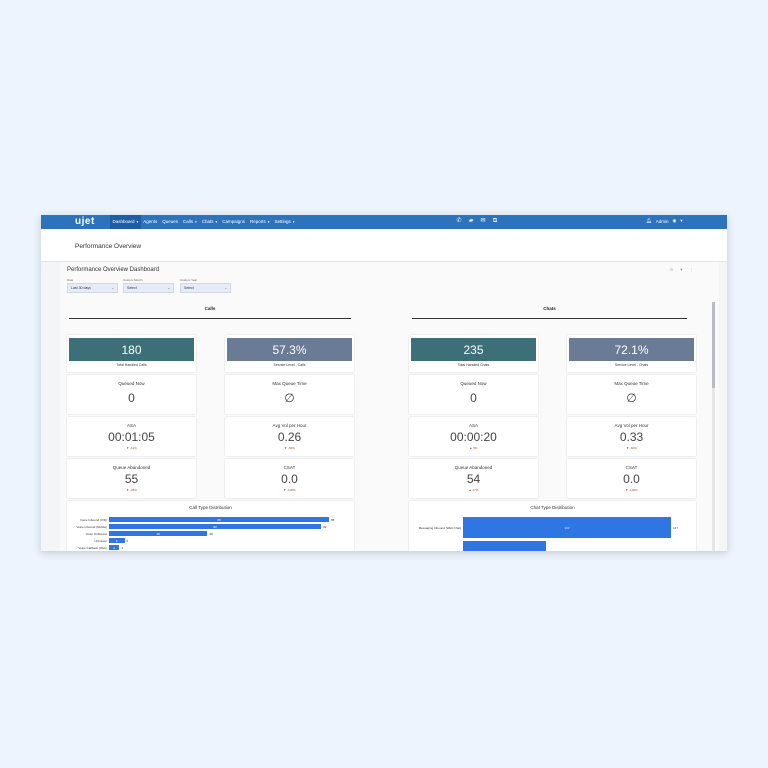 Image resolution: width=768 pixels, height=768 pixels. What do you see at coordinates (91, 527) in the screenshot?
I see `bar-label: Voice Inbound (Mobile)` at bounding box center [91, 527].